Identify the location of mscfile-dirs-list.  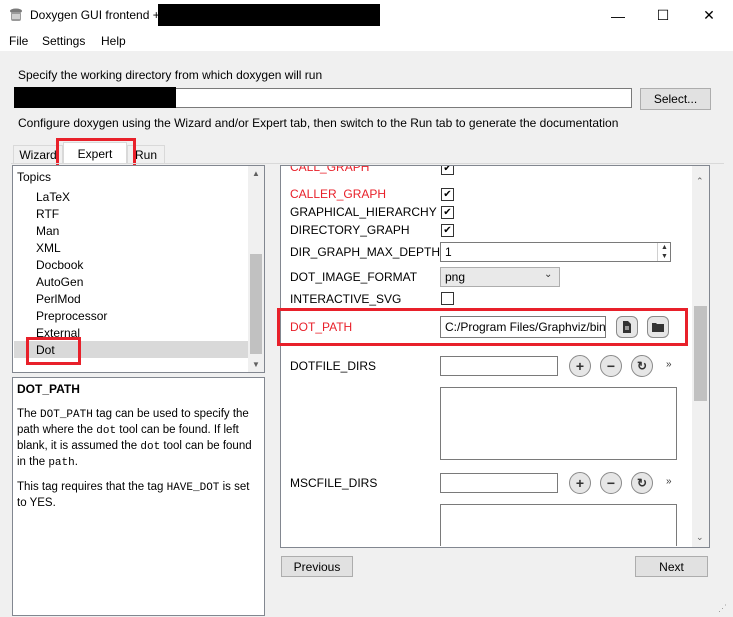
(558, 525).